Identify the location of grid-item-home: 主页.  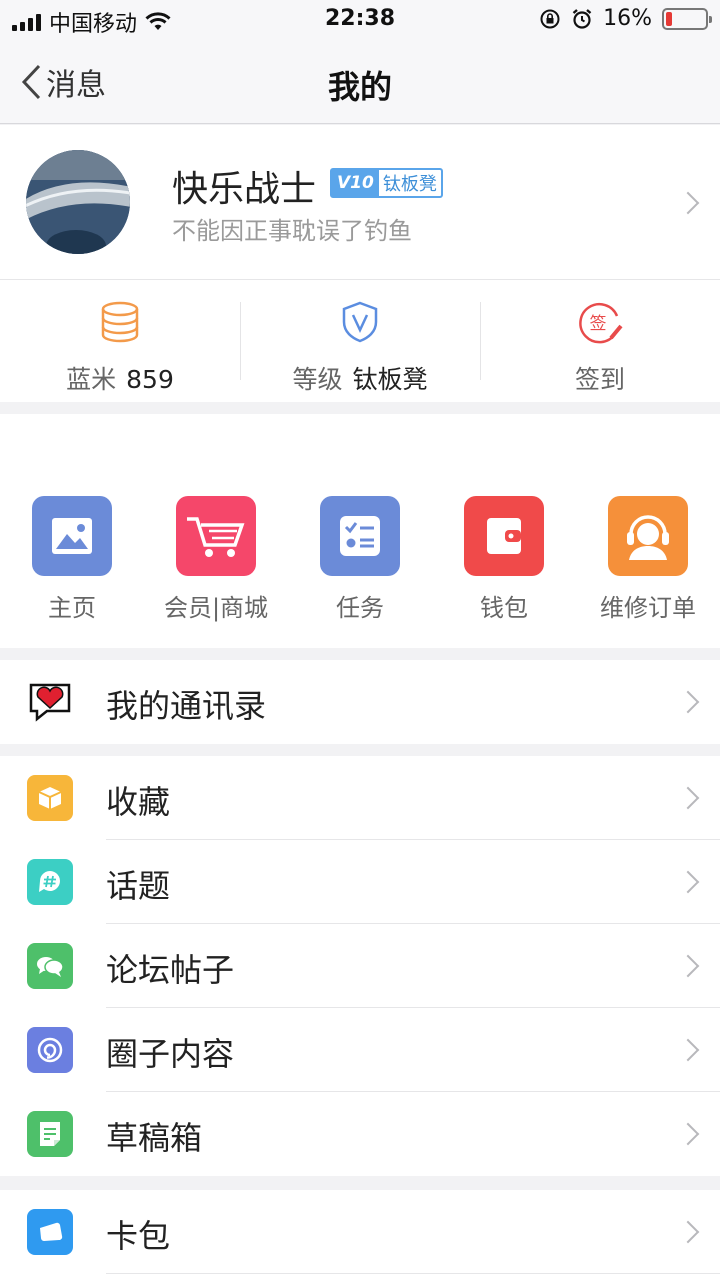
(72, 559).